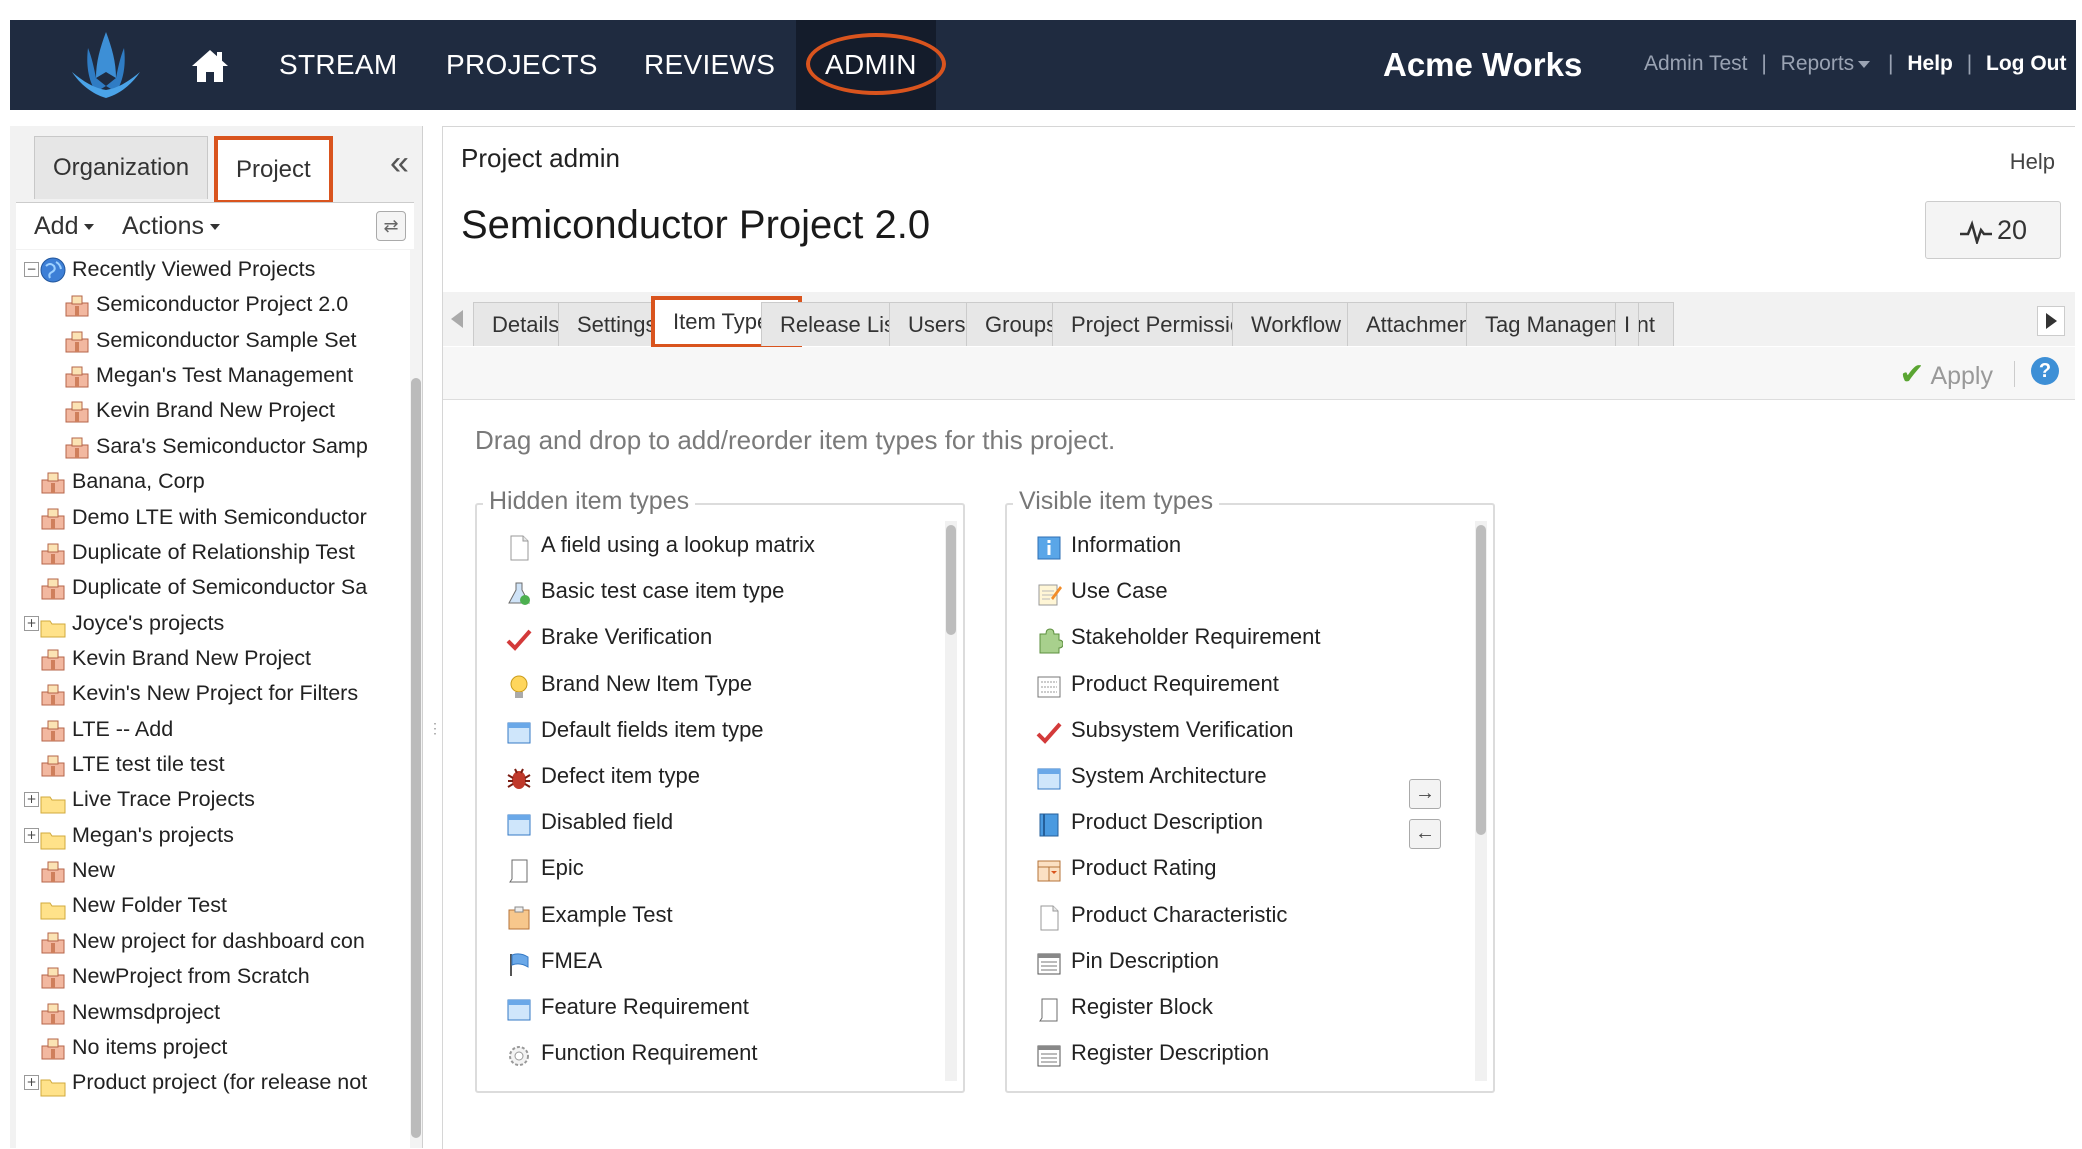 This screenshot has height=1149, width=2082. I want to click on panel-splitter-handle: ⋮, so click(435, 728).